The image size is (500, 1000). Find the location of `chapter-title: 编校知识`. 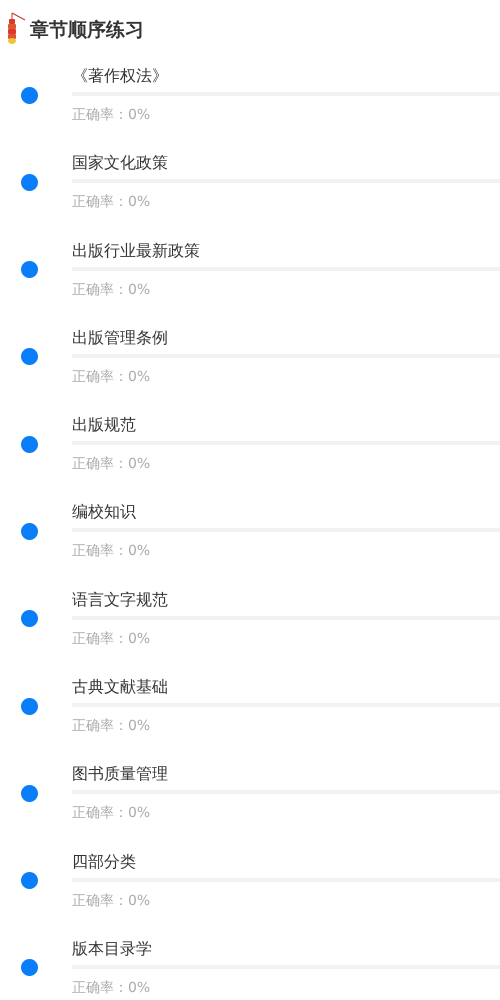

chapter-title: 编校知识 is located at coordinates (286, 512).